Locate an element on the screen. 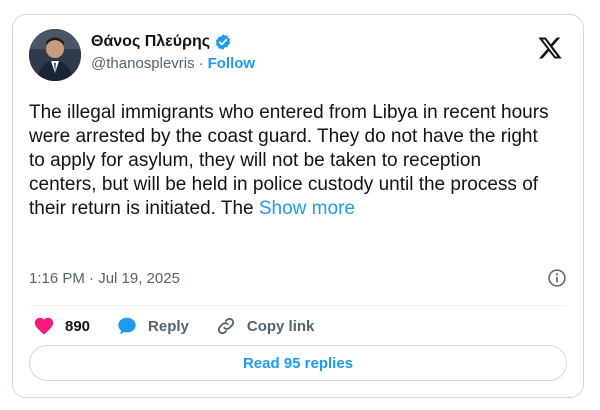 The width and height of the screenshot is (600, 410). follow-button: Follow is located at coordinates (232, 63).